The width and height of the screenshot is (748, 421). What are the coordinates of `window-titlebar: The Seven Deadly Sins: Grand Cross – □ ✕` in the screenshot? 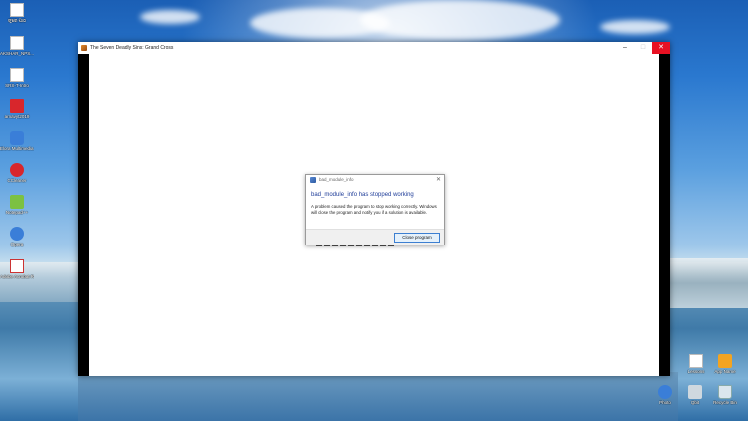 It's located at (374, 48).